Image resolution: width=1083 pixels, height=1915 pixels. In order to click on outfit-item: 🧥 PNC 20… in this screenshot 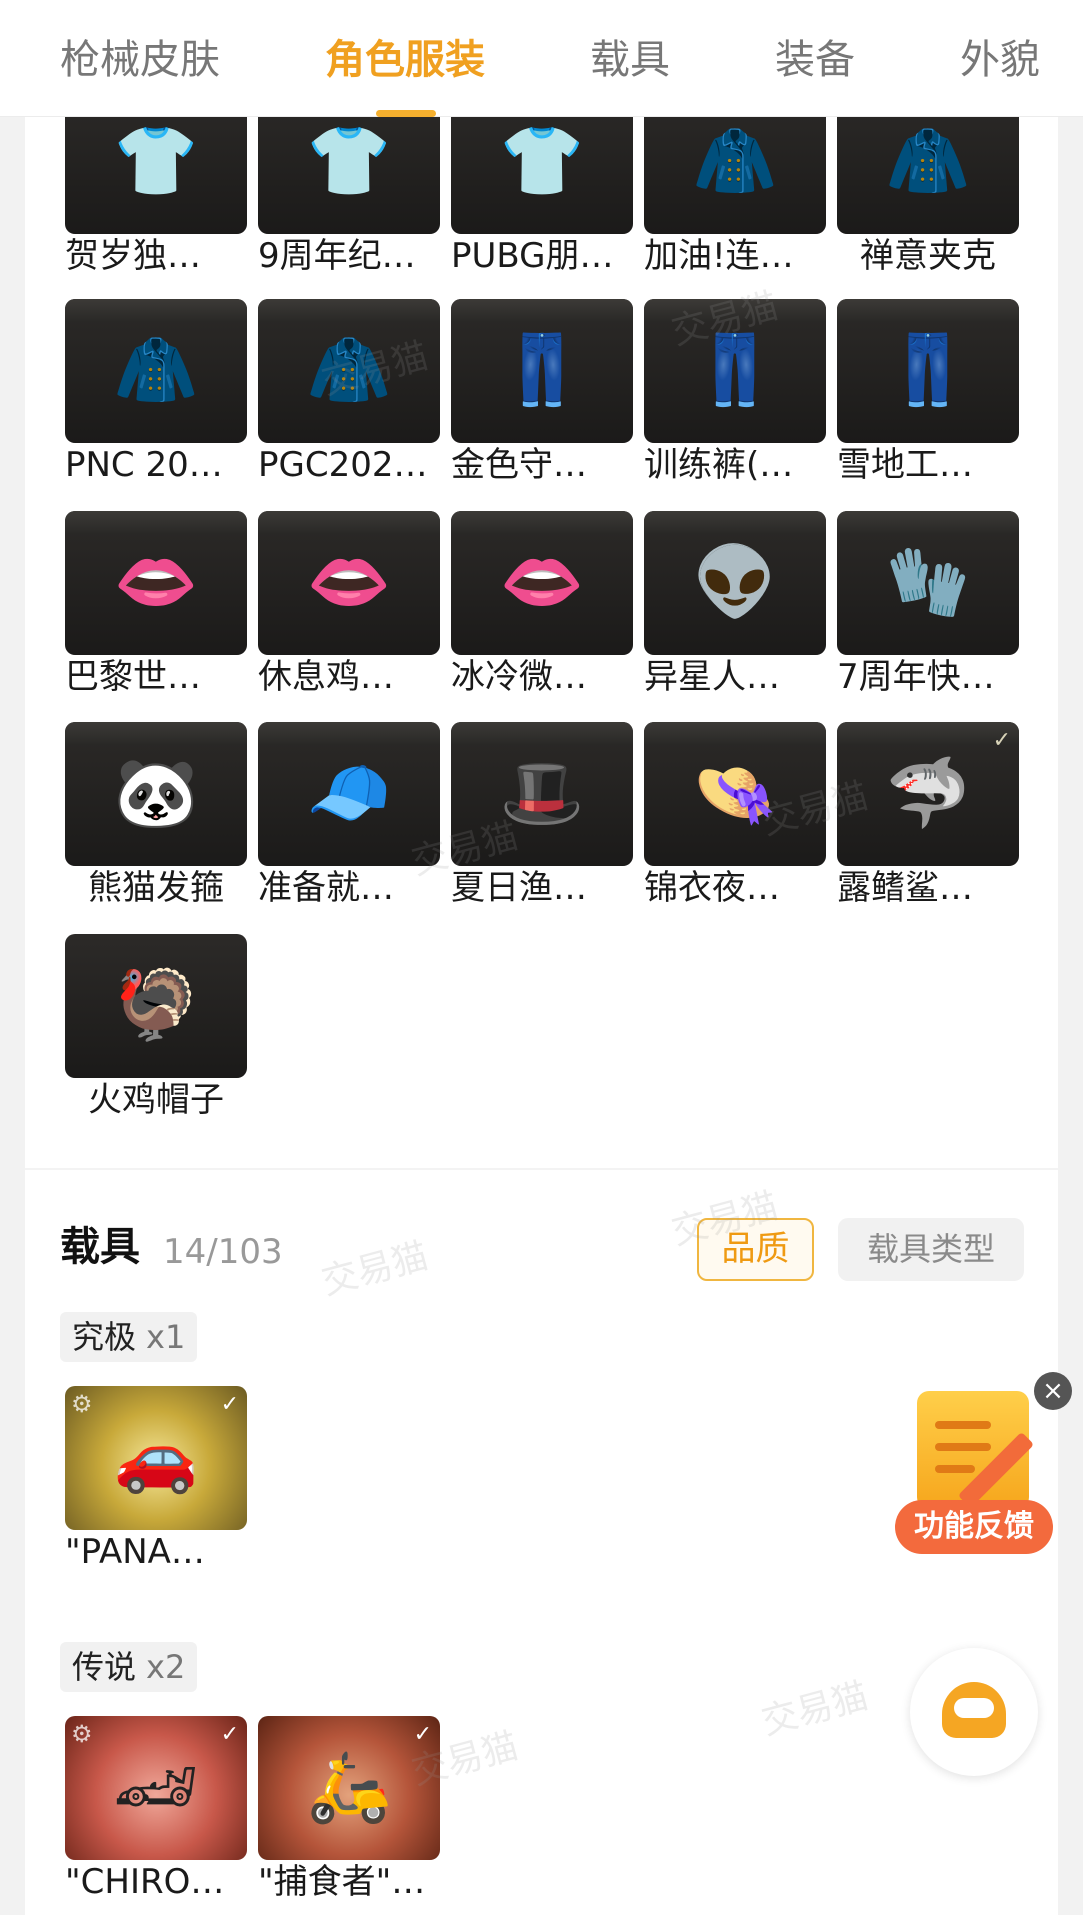, I will do `click(156, 393)`.